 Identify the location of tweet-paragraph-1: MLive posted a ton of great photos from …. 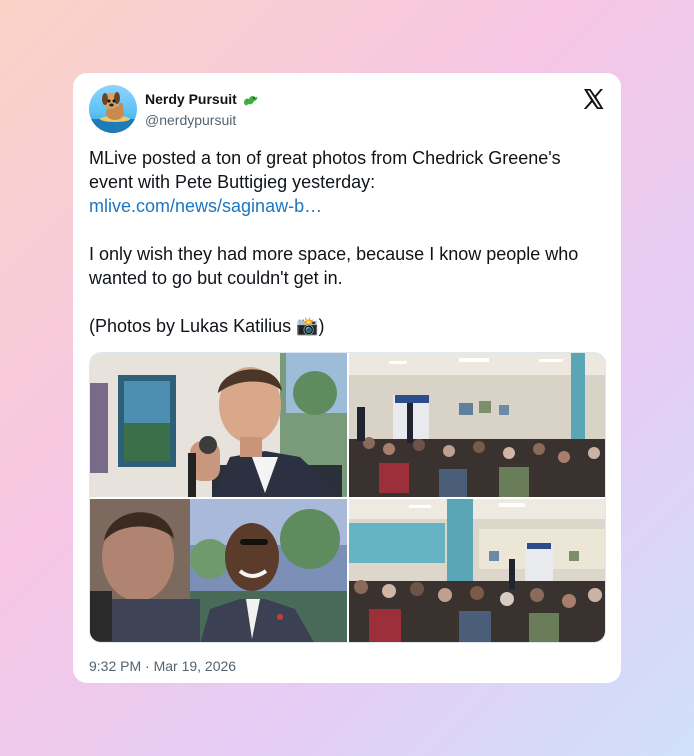
(349, 182).